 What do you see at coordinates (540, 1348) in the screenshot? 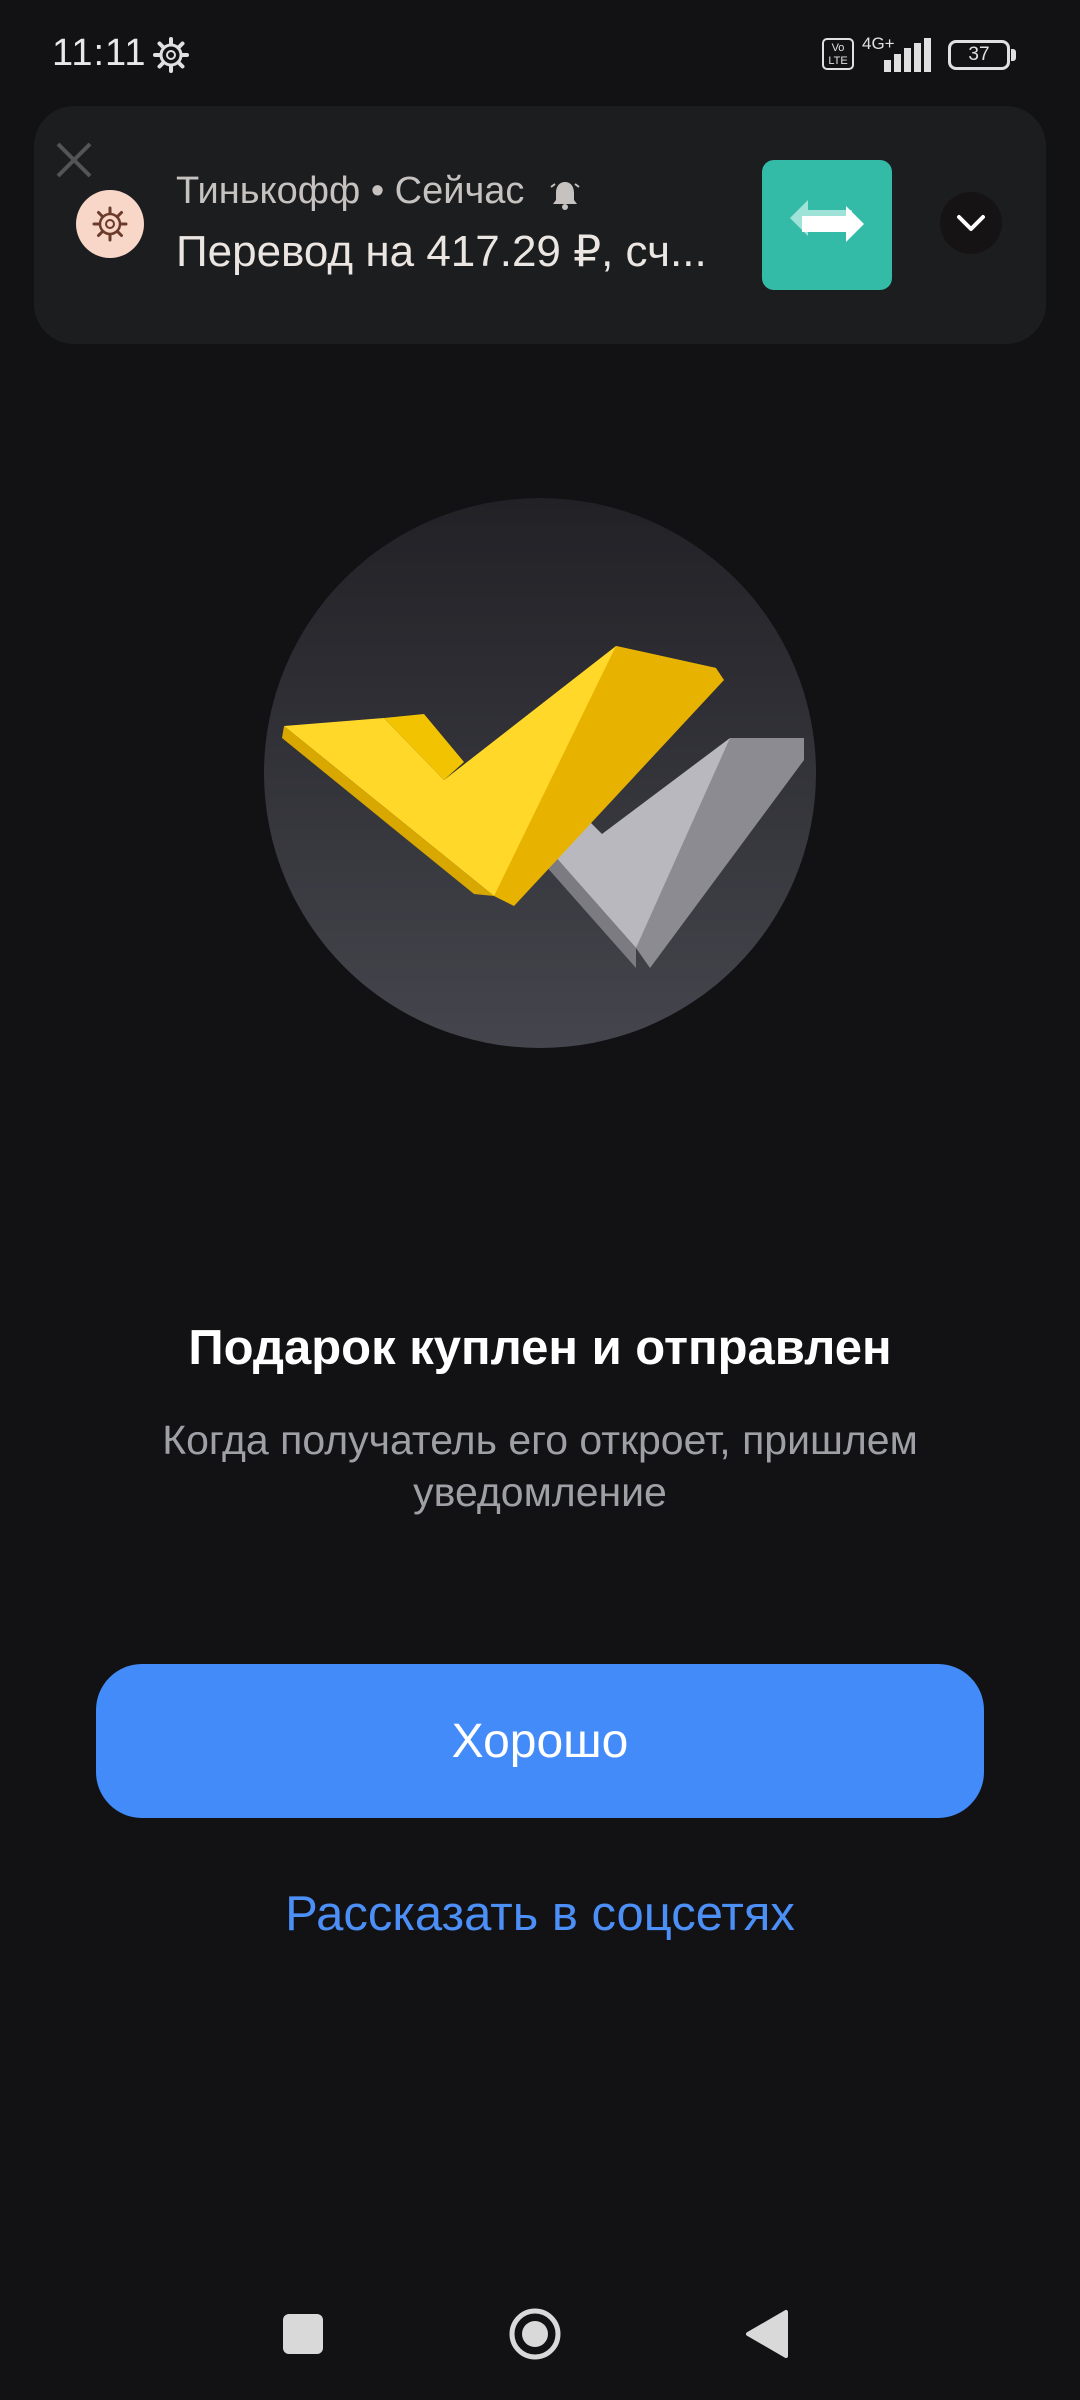
I see `page-title: Подарок куплен и отправлен` at bounding box center [540, 1348].